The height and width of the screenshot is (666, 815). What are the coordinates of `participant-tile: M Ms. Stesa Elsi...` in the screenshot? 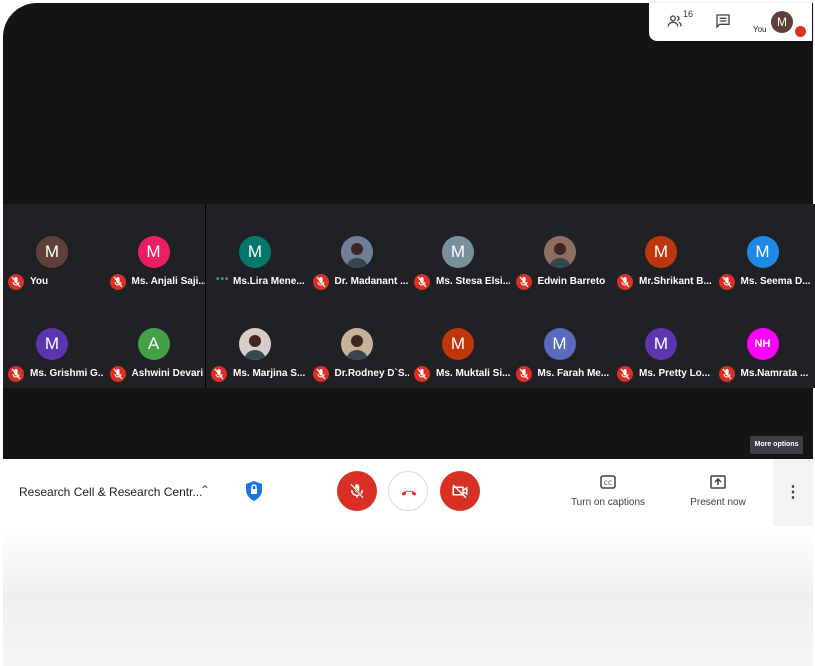 It's located at (460, 250).